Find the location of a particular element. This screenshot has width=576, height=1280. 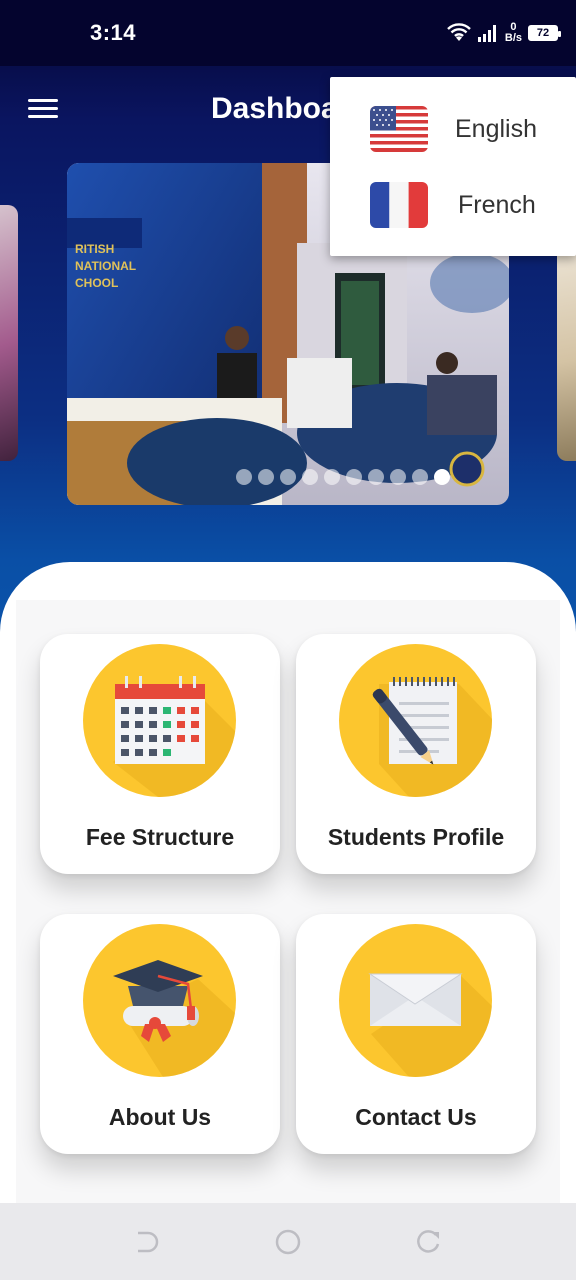

carousel-previous-slide is located at coordinates (9, 333).